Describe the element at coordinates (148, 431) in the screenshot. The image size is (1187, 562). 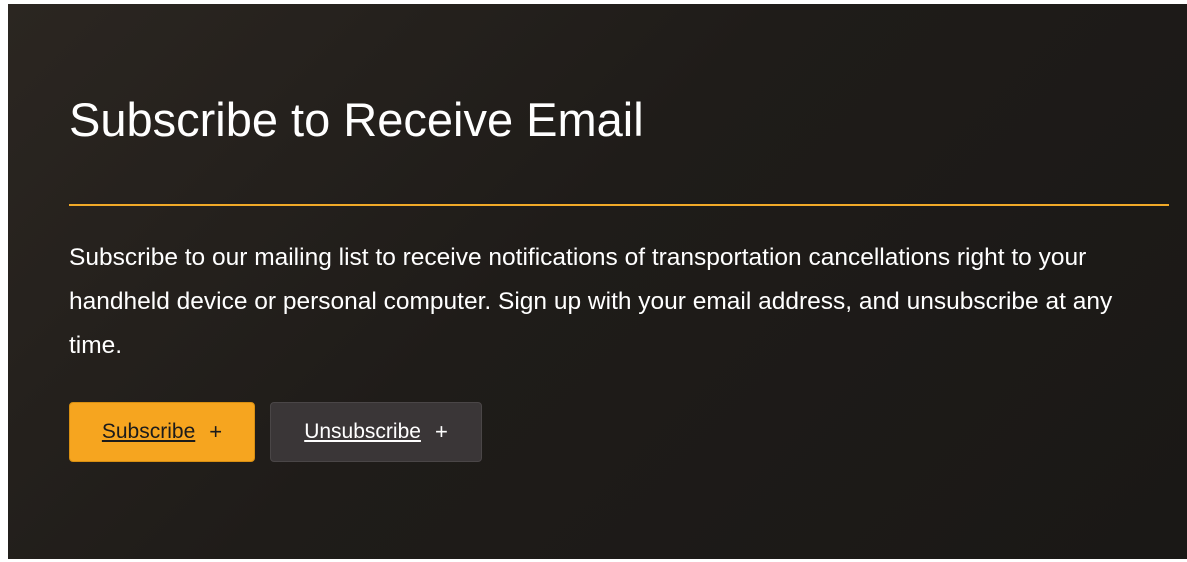
I see `subscribe-button-label: Subscribe` at that location.